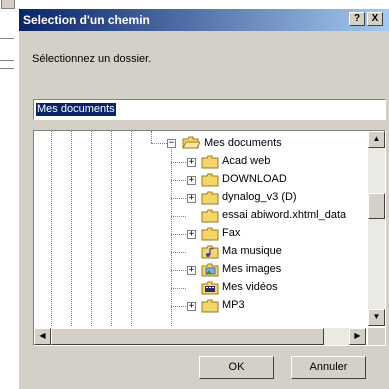  Describe the element at coordinates (204, 20) in the screenshot. I see `title-bar: Selection d'un chemin ? X` at that location.